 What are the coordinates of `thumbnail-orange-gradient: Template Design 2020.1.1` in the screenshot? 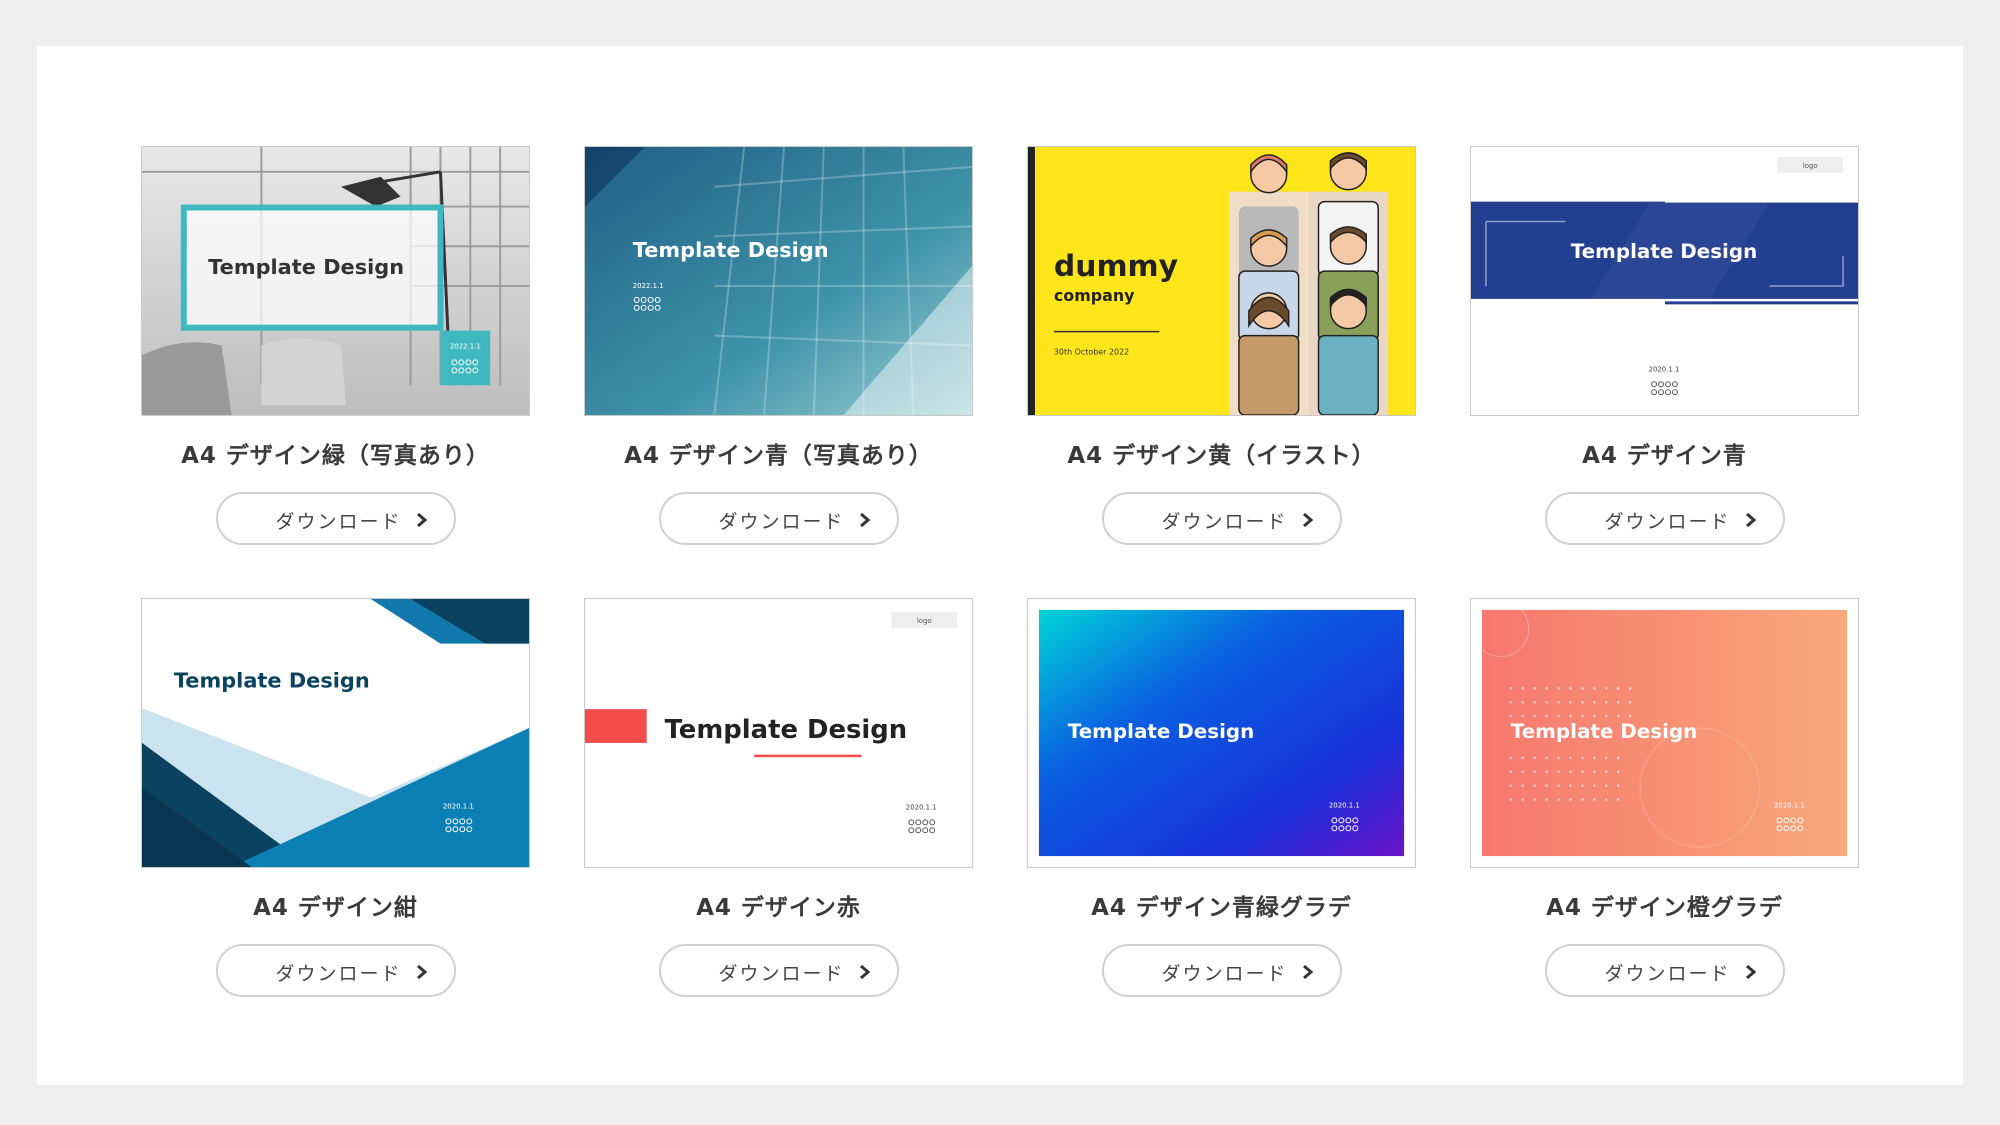 It's located at (1664, 733).